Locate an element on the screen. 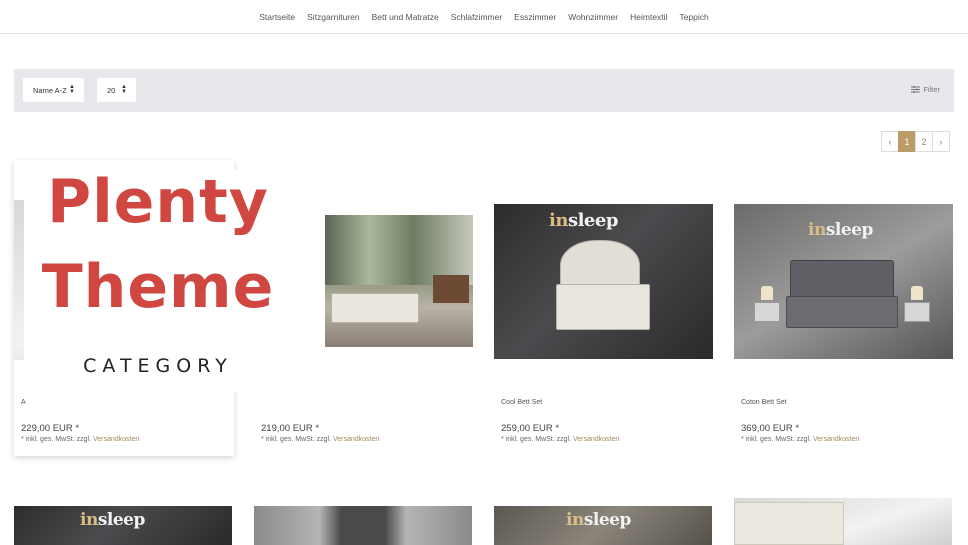  pagination: ‹ 1 2 › is located at coordinates (915, 141).